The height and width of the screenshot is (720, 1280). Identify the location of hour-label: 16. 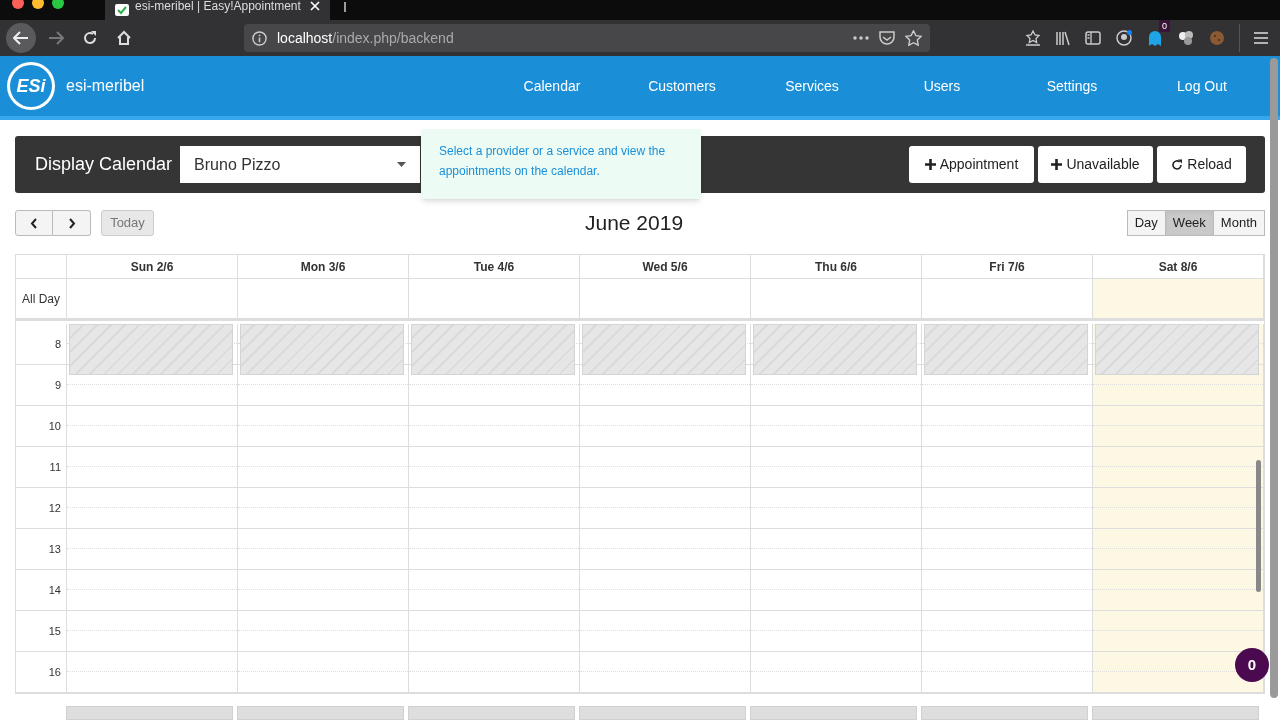
(54, 672).